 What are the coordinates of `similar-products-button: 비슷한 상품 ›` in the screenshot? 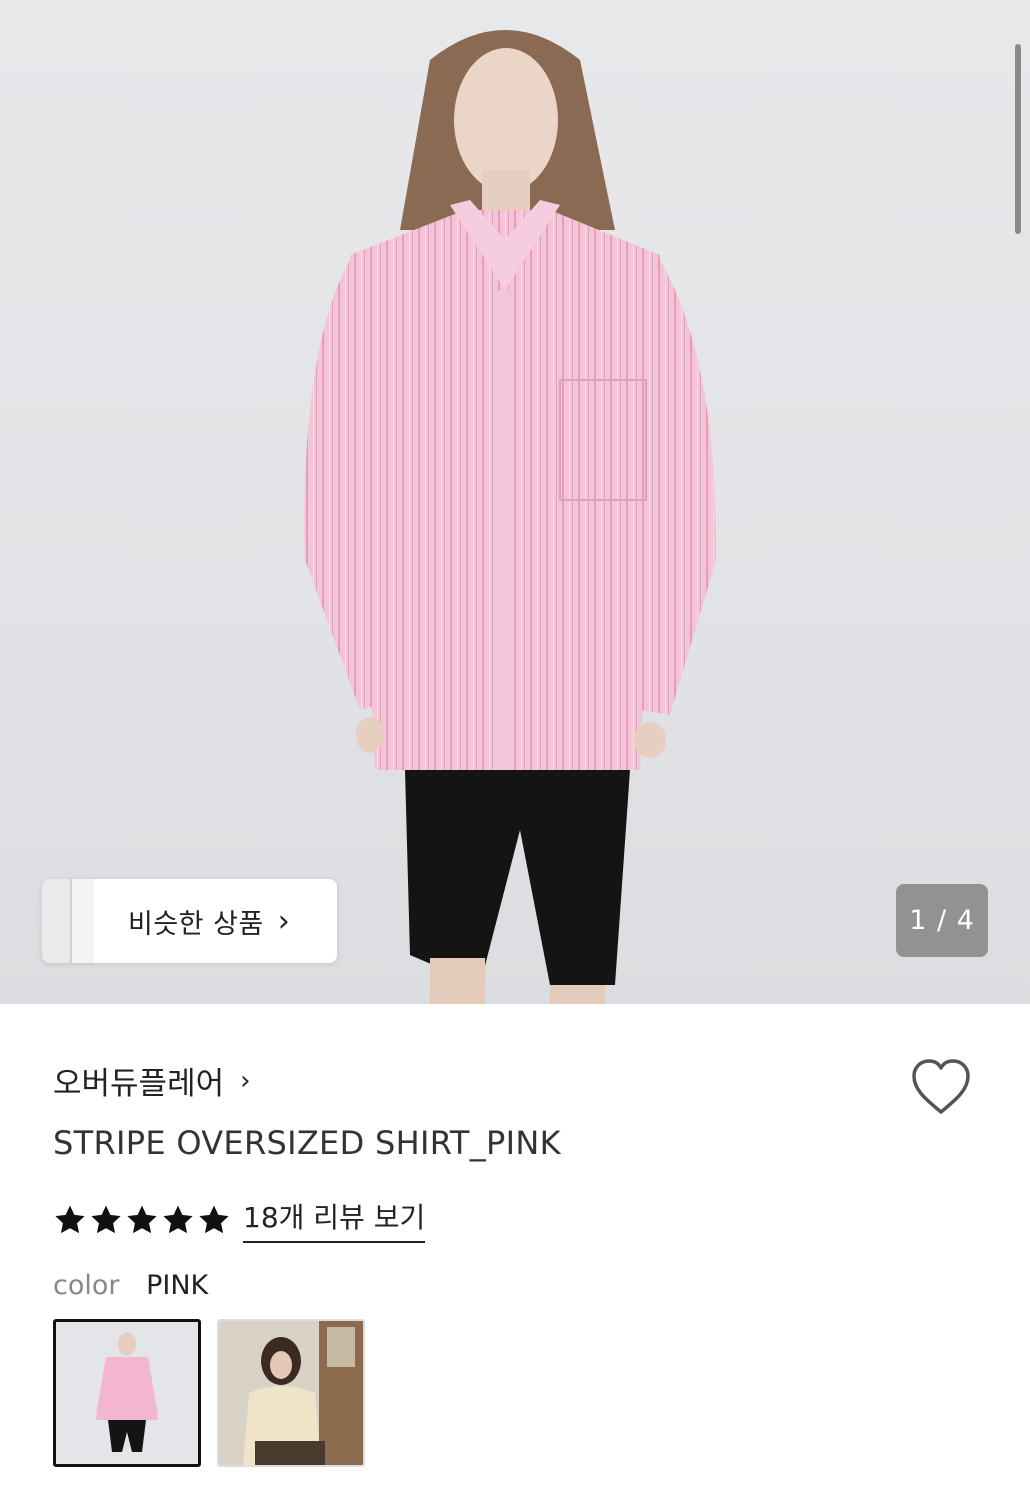 It's located at (189, 921).